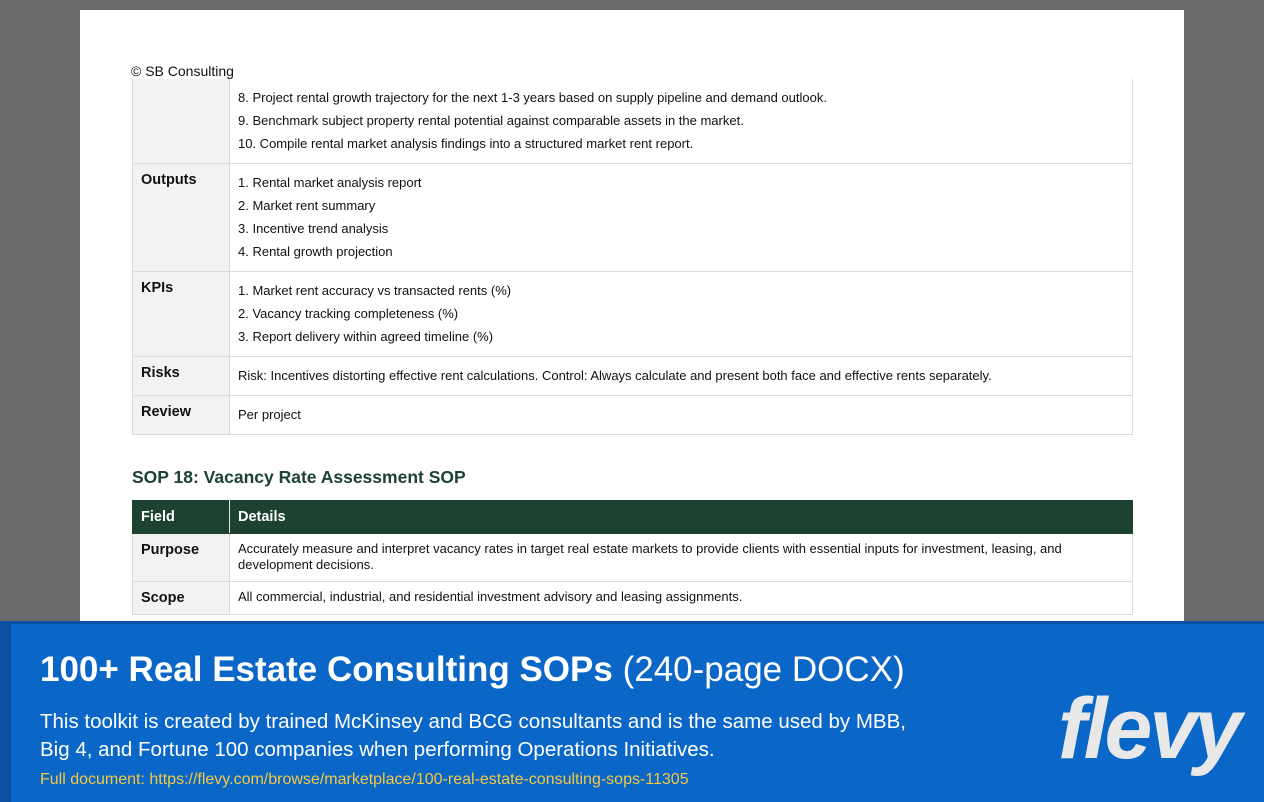 This screenshot has height=802, width=1264. Describe the element at coordinates (181, 217) in the screenshot. I see `field-cell: Outputs` at that location.